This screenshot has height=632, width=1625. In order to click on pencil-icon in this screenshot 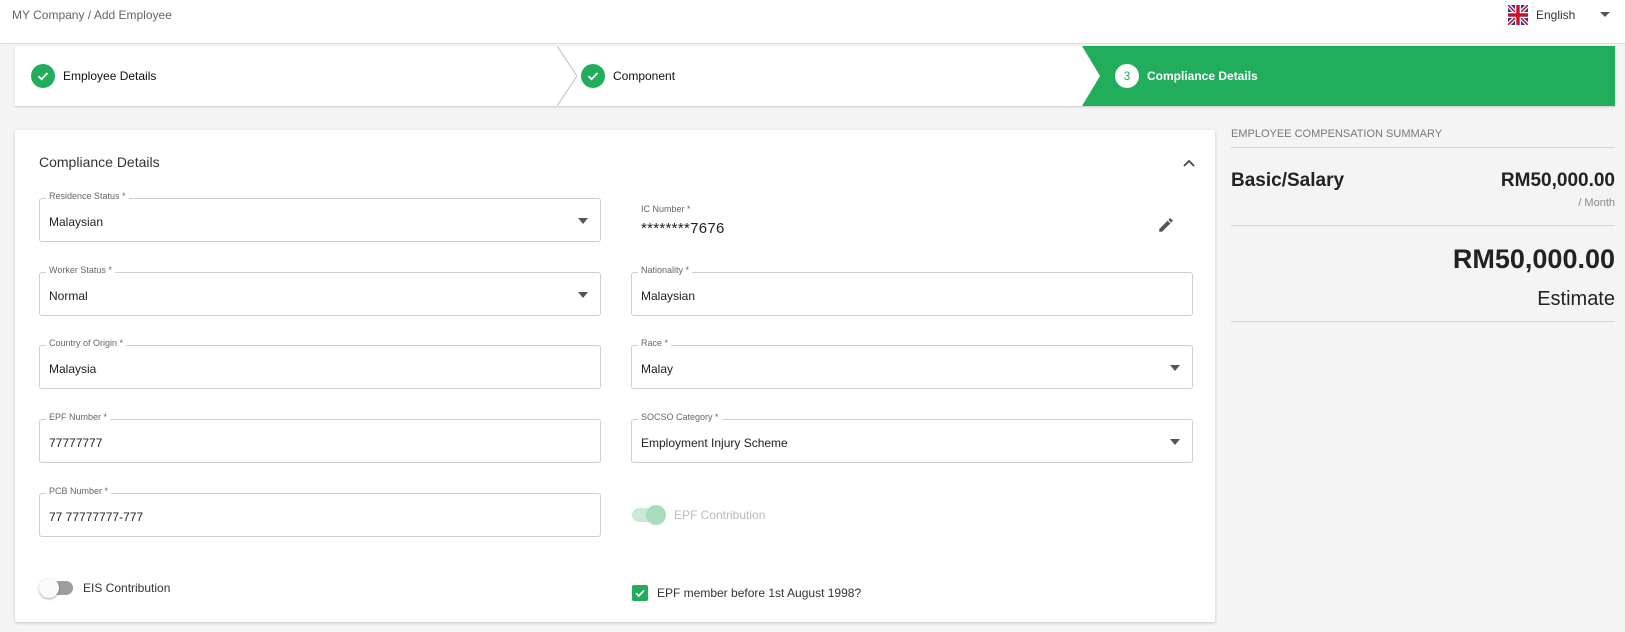, I will do `click(1166, 225)`.